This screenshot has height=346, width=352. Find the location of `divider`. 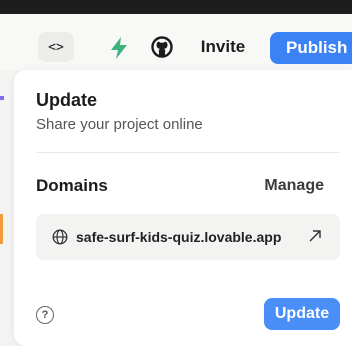

divider is located at coordinates (188, 152).